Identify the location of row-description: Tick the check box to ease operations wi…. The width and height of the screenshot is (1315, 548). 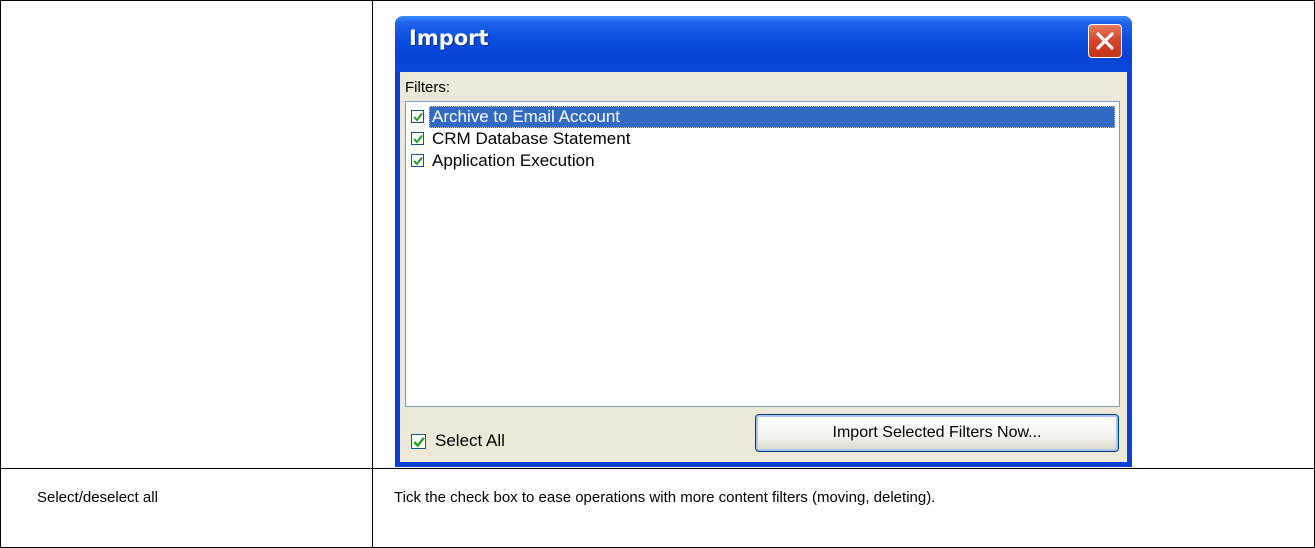
(665, 497).